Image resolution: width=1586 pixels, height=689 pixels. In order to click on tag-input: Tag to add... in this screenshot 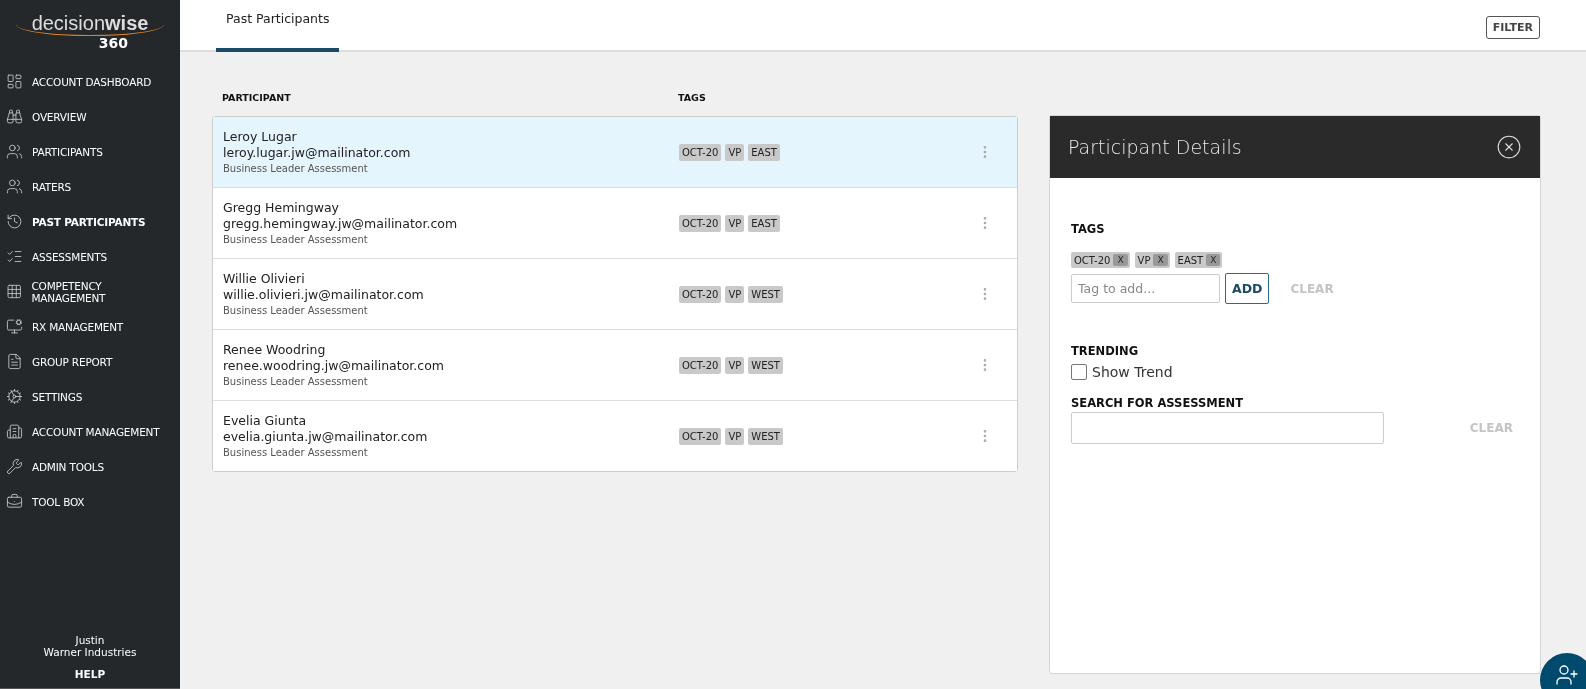, I will do `click(1145, 288)`.